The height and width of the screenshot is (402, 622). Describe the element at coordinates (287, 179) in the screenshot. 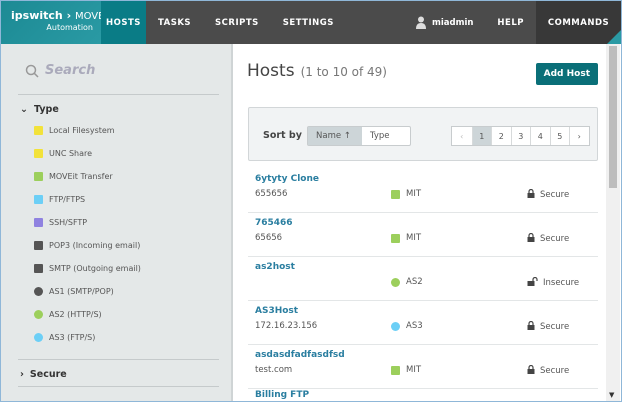

I see `host-name-link: 6ytyty Clone` at that location.